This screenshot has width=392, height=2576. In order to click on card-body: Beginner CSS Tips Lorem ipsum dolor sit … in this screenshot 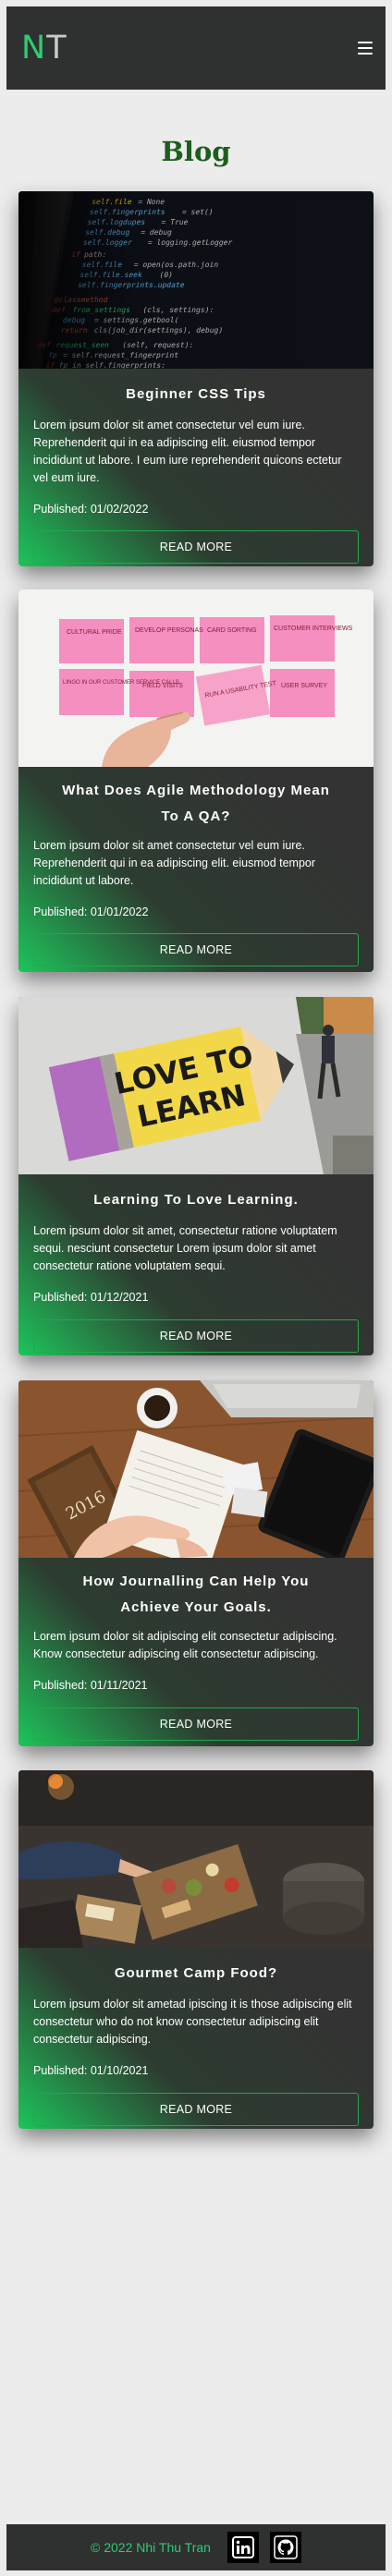, I will do `click(196, 473)`.